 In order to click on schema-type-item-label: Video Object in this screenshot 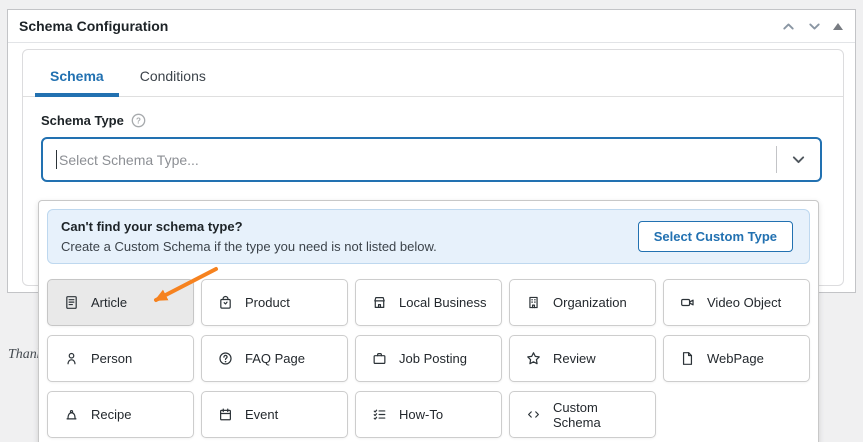, I will do `click(744, 302)`.